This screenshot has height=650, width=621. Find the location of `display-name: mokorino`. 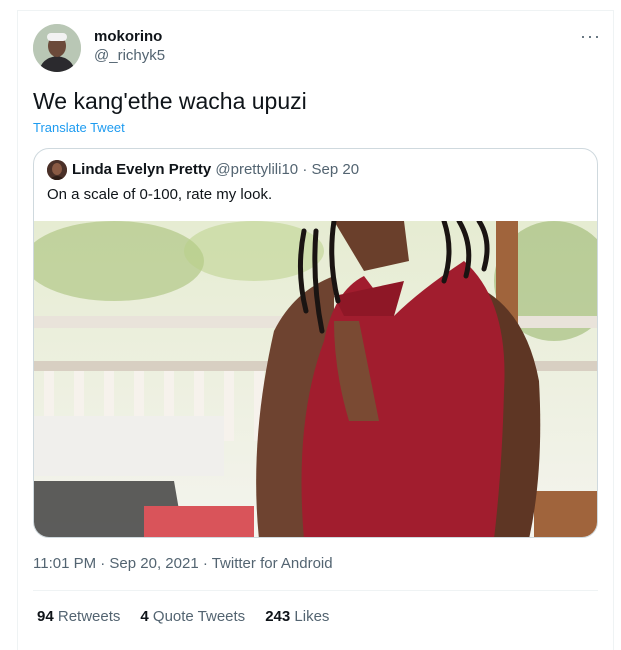

display-name: mokorino is located at coordinates (128, 36).